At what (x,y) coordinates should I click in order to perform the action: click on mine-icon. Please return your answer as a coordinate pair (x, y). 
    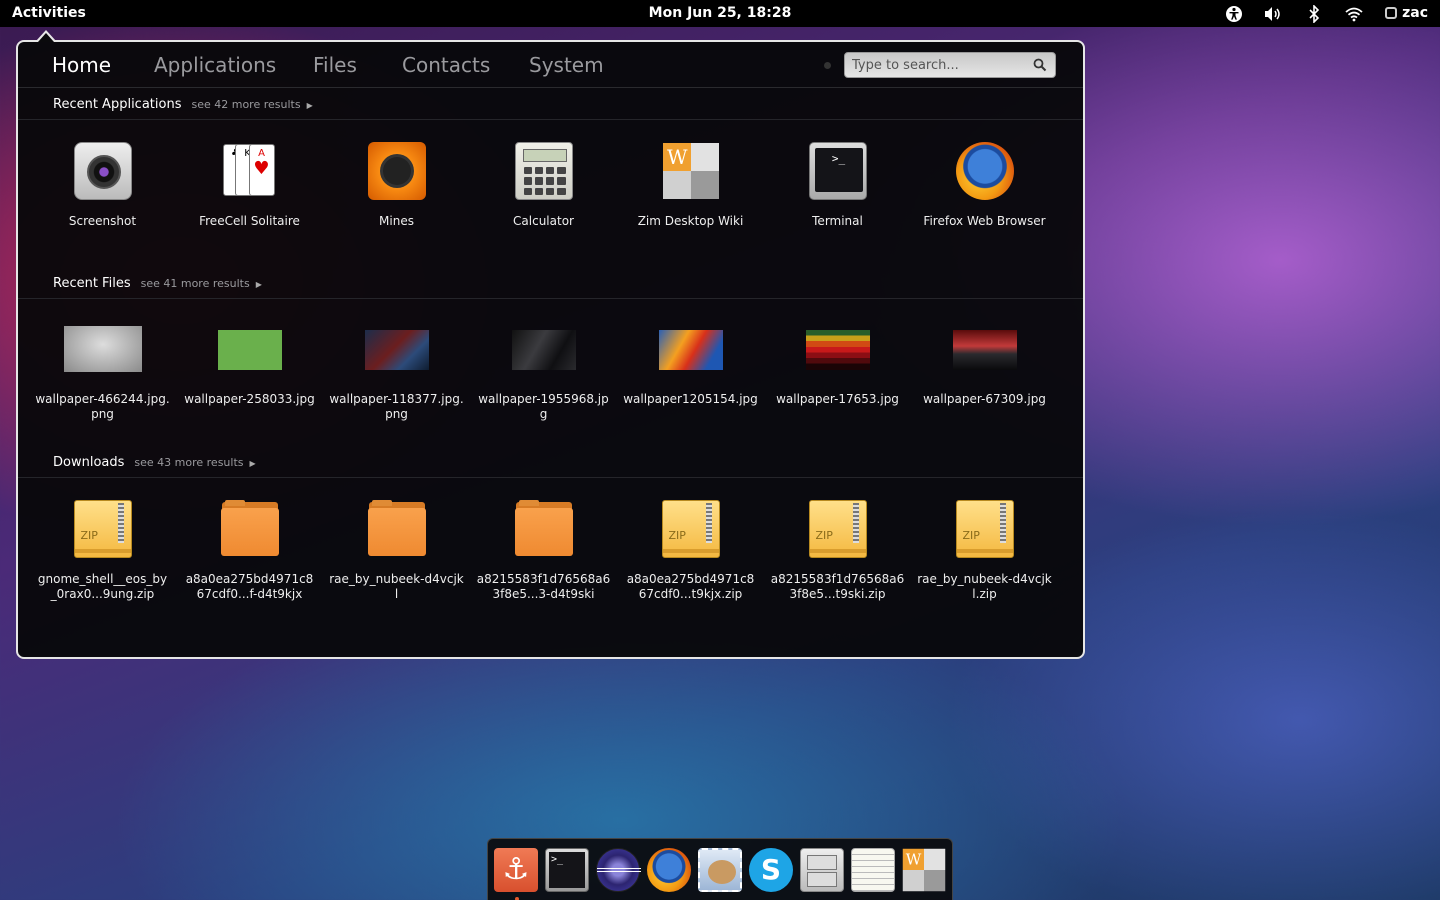
    Looking at the image, I should click on (396, 171).